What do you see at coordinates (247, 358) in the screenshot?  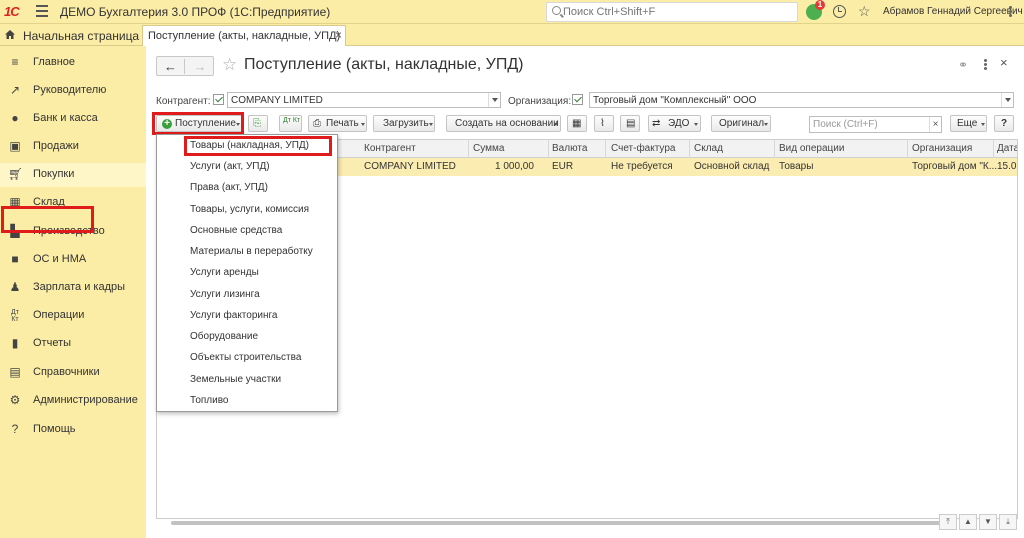 I see `menu-item-construction-objects: Объекты строительства` at bounding box center [247, 358].